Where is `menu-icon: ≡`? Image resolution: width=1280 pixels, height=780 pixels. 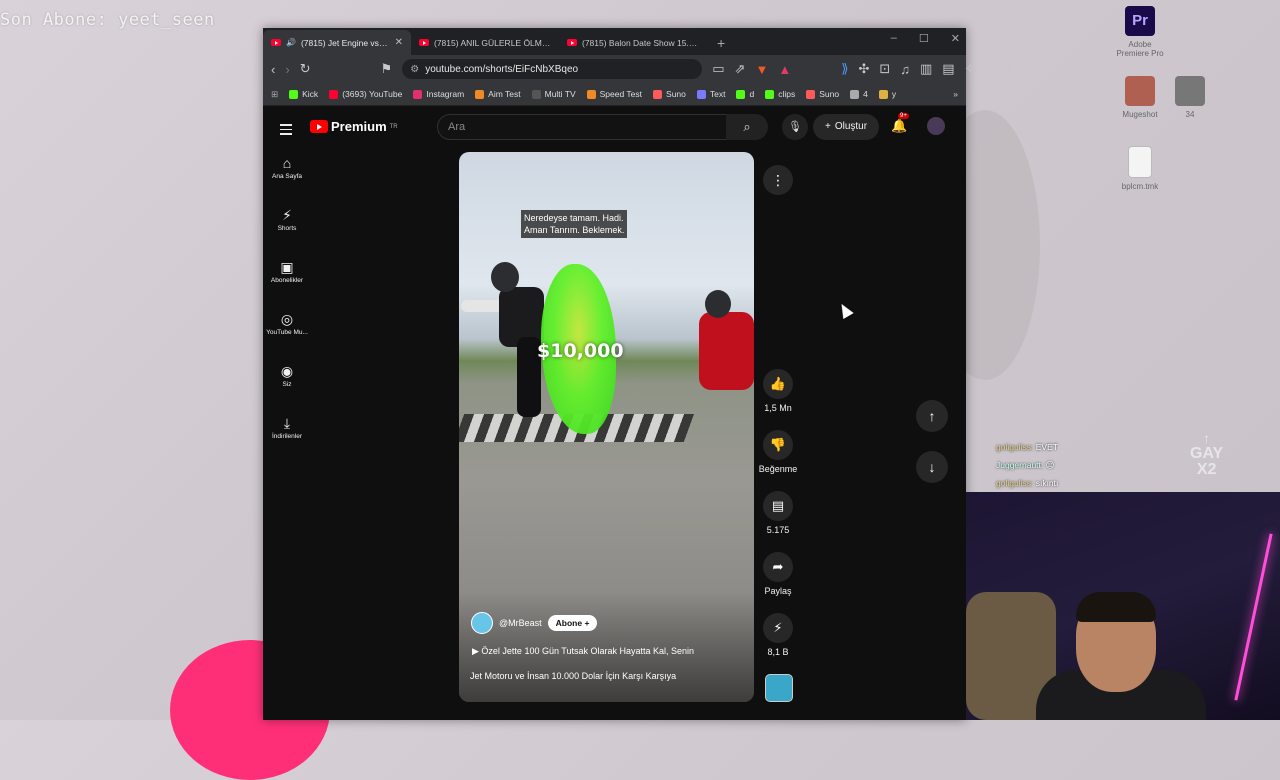
menu-icon: ≡ is located at coordinates (1009, 69).